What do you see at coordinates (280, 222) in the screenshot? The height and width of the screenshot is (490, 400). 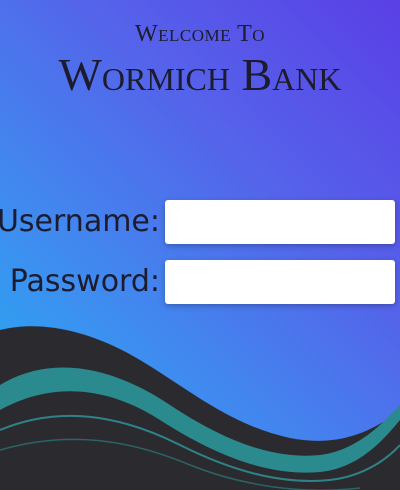 I see `username-input` at bounding box center [280, 222].